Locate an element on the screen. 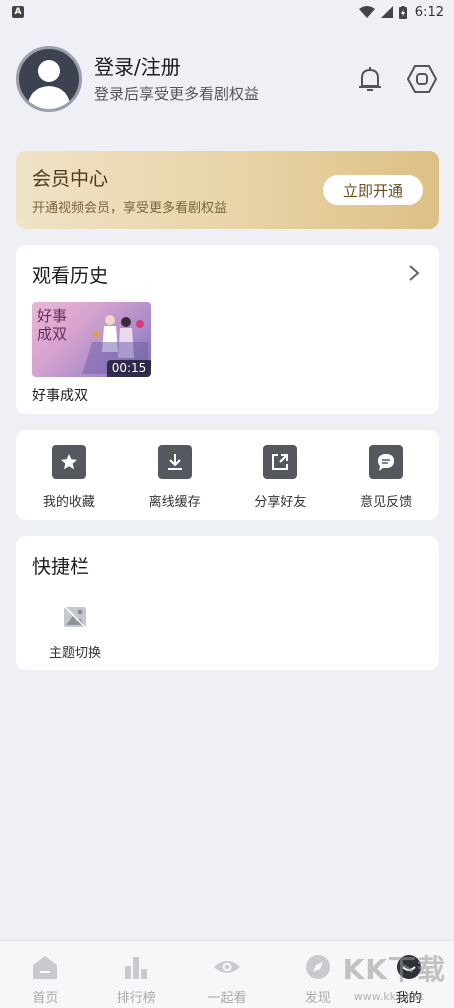  star-icon is located at coordinates (68, 462).